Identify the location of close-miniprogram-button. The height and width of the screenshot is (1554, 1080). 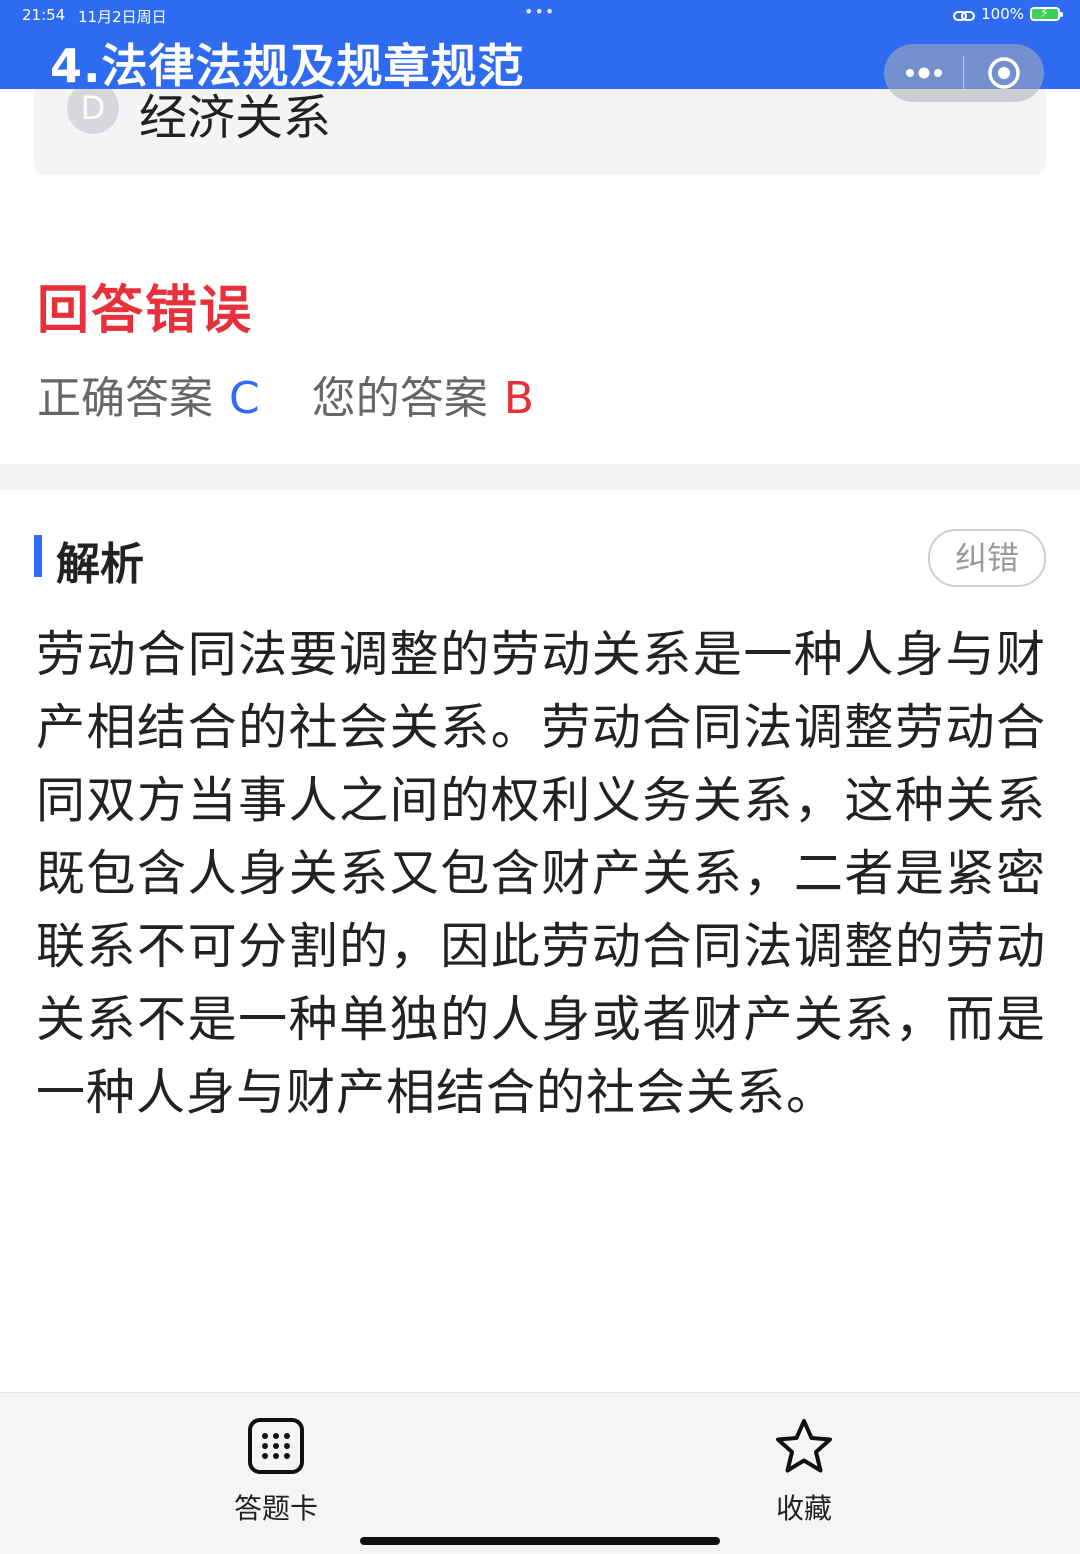
(1004, 73).